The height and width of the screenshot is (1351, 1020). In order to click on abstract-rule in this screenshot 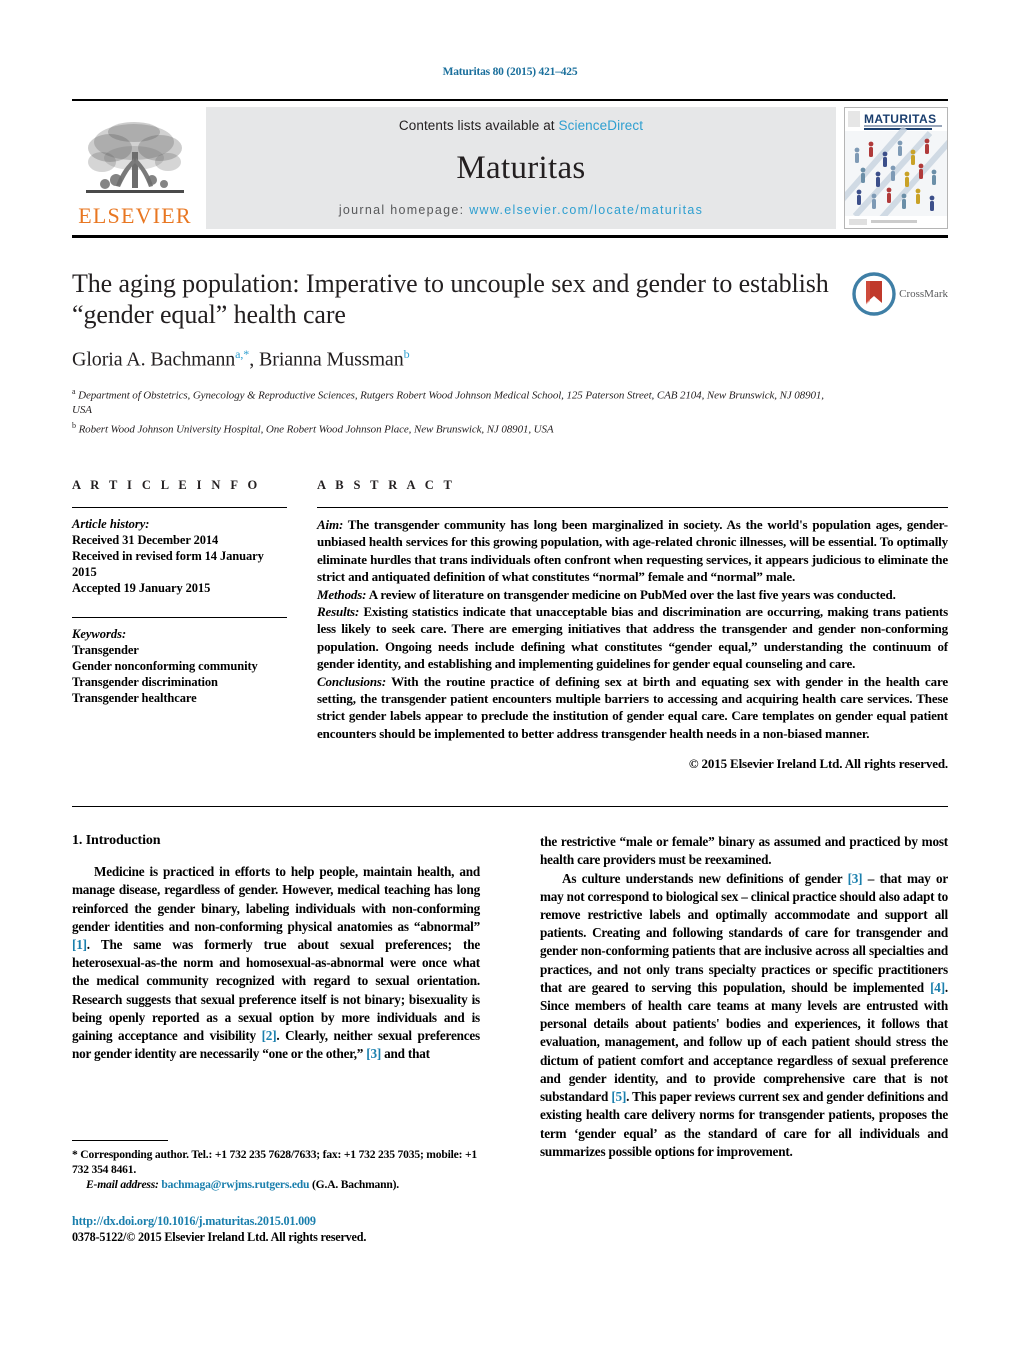, I will do `click(632, 507)`.